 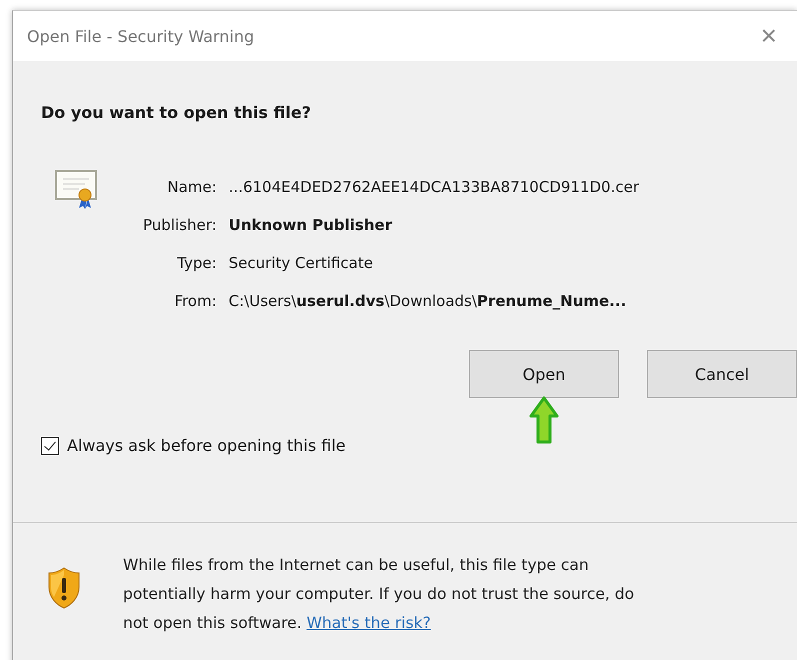 I want to click on warning-shield-icon, so click(x=64, y=588).